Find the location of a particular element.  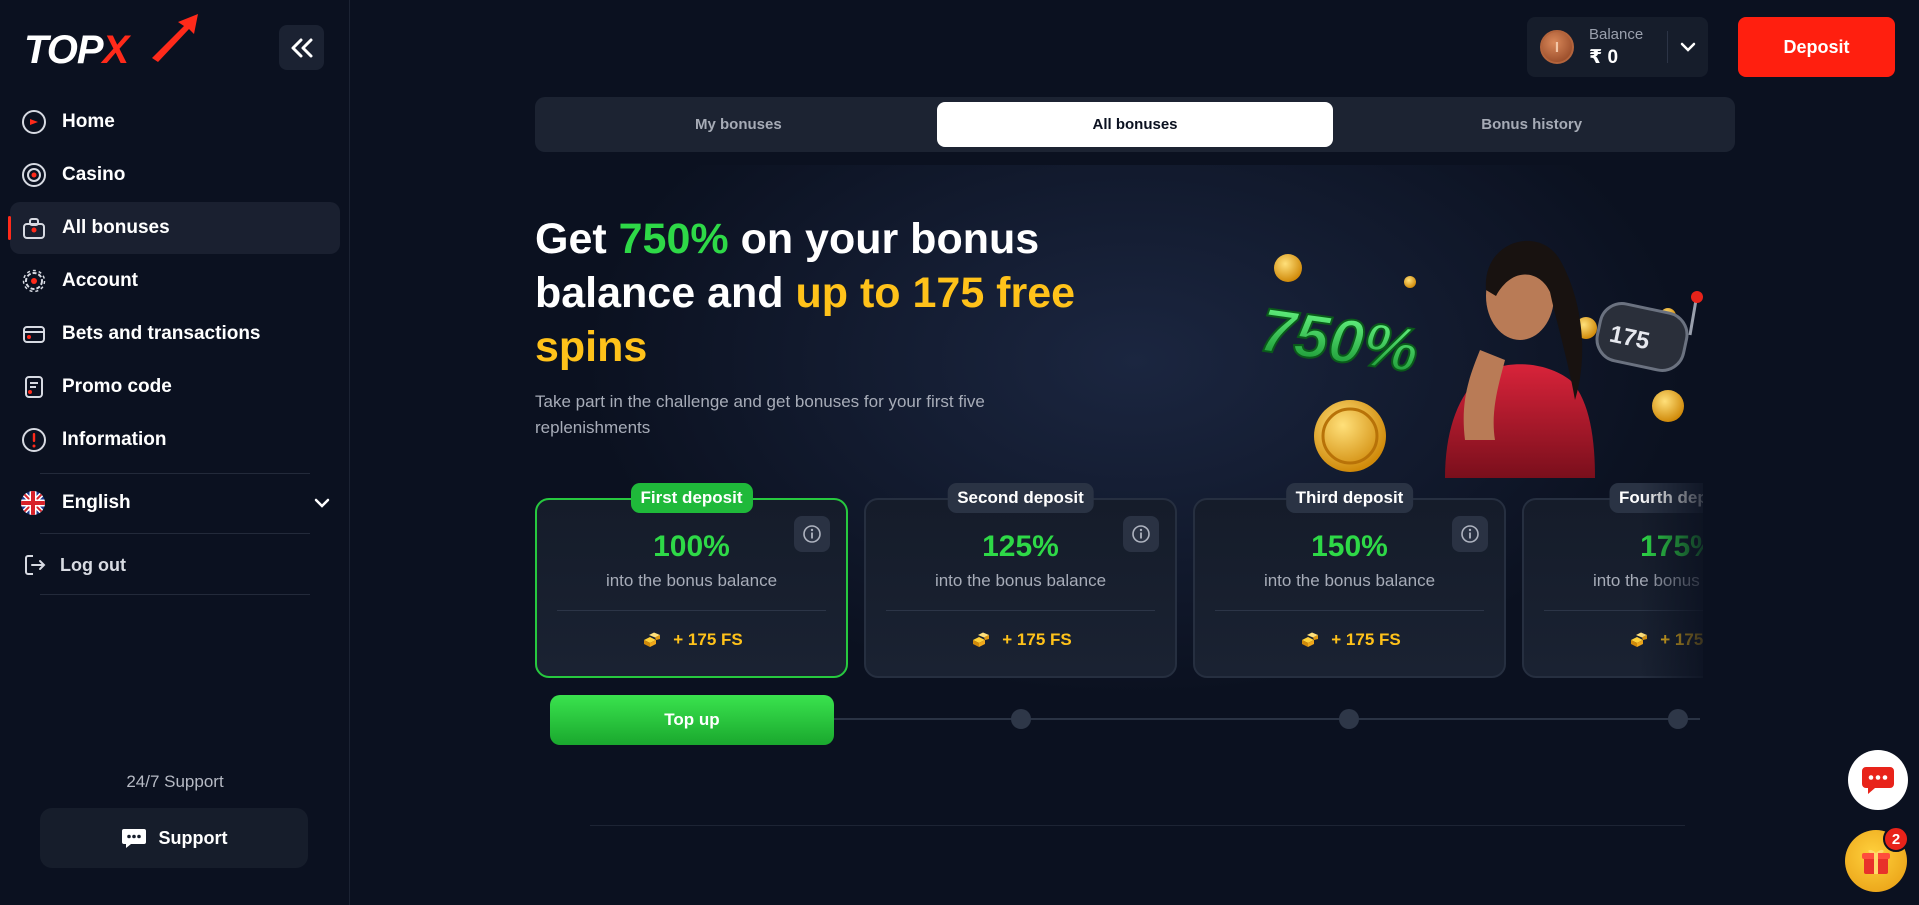

deposit-card-tag: First deposit is located at coordinates (691, 498).